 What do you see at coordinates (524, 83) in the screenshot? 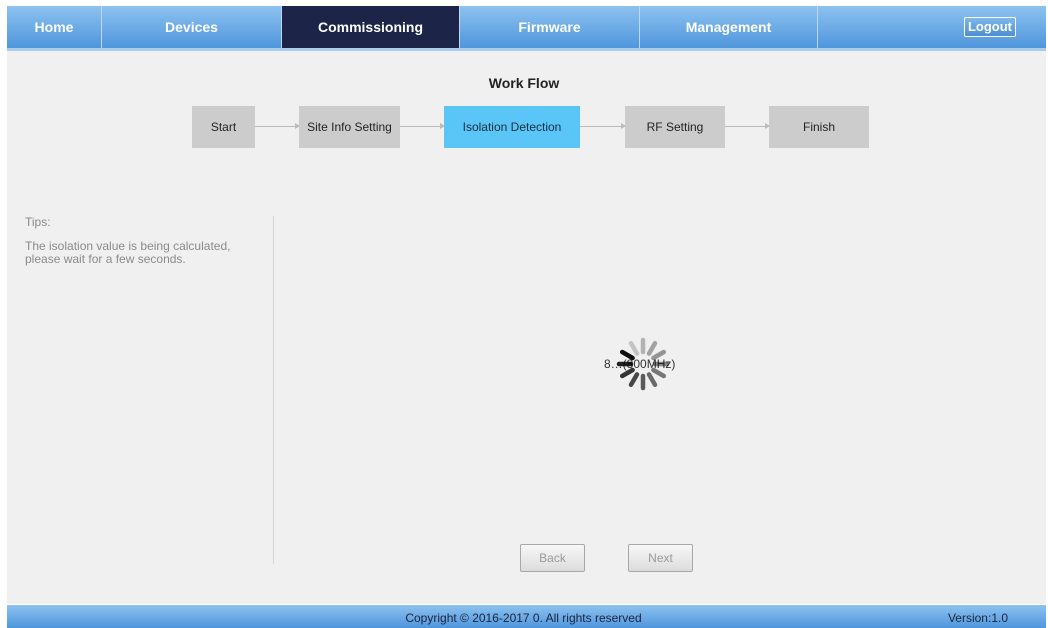
I see `workflow-title: Work Flow` at bounding box center [524, 83].